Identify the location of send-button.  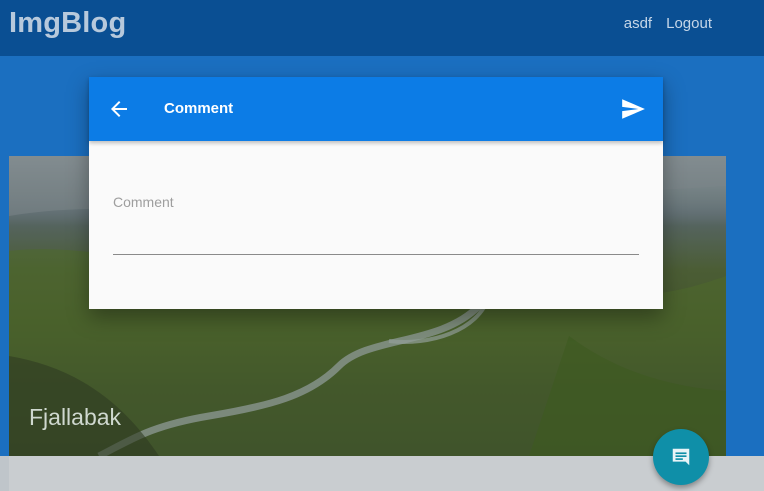
(633, 109).